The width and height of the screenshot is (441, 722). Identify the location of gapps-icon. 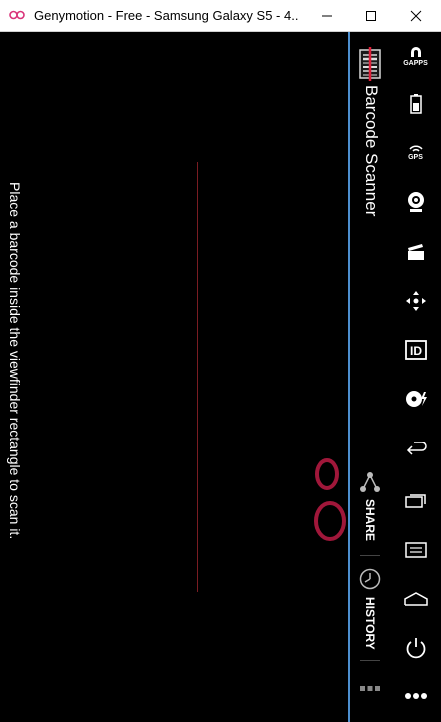
(415, 52).